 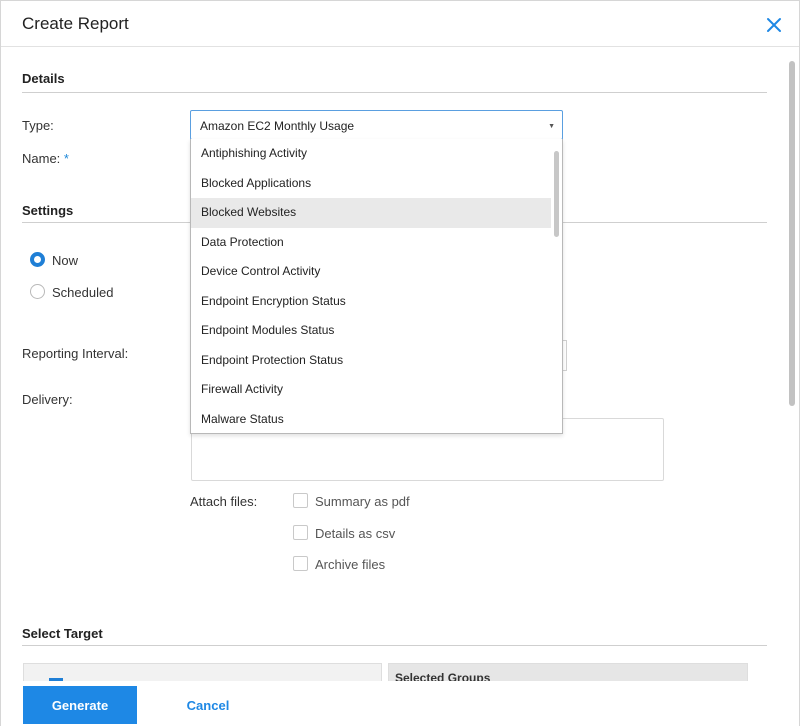 I want to click on settings-section-title: Settings, so click(x=48, y=210).